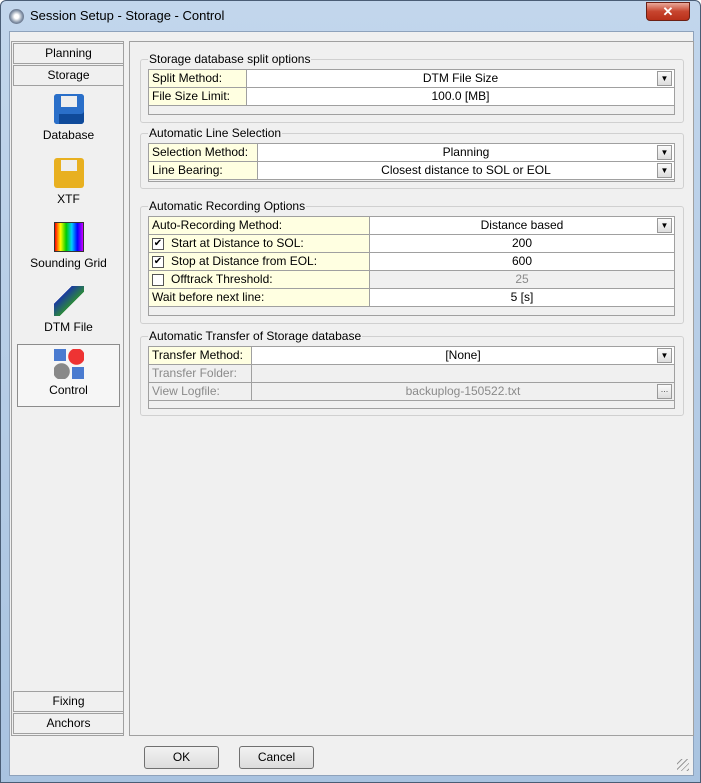  Describe the element at coordinates (68, 701) in the screenshot. I see `tab-fixing: Fixing` at that location.